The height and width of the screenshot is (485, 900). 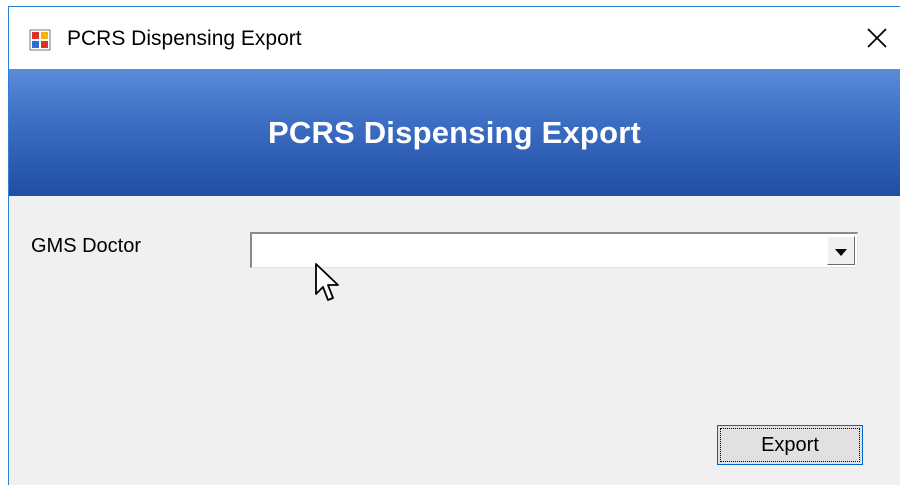 What do you see at coordinates (40, 40) in the screenshot?
I see `app-window-icon` at bounding box center [40, 40].